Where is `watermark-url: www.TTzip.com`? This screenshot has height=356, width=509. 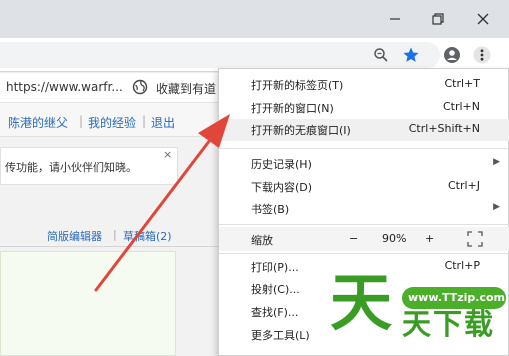
watermark-url: www.TTzip.com is located at coordinates (456, 297).